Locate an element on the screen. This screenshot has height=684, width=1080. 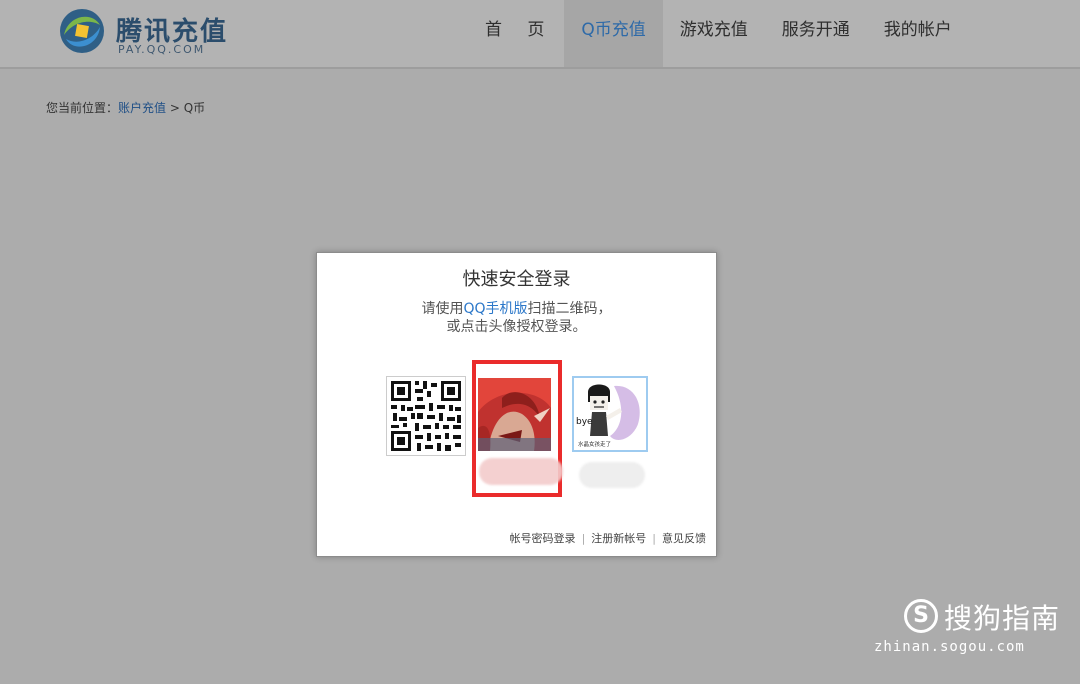
tencent-pay-logo-icon is located at coordinates (82, 31).